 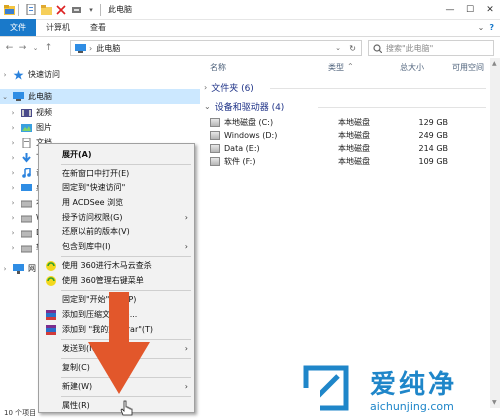 What do you see at coordinates (26, 112) in the screenshot?
I see `video-folder-icon` at bounding box center [26, 112].